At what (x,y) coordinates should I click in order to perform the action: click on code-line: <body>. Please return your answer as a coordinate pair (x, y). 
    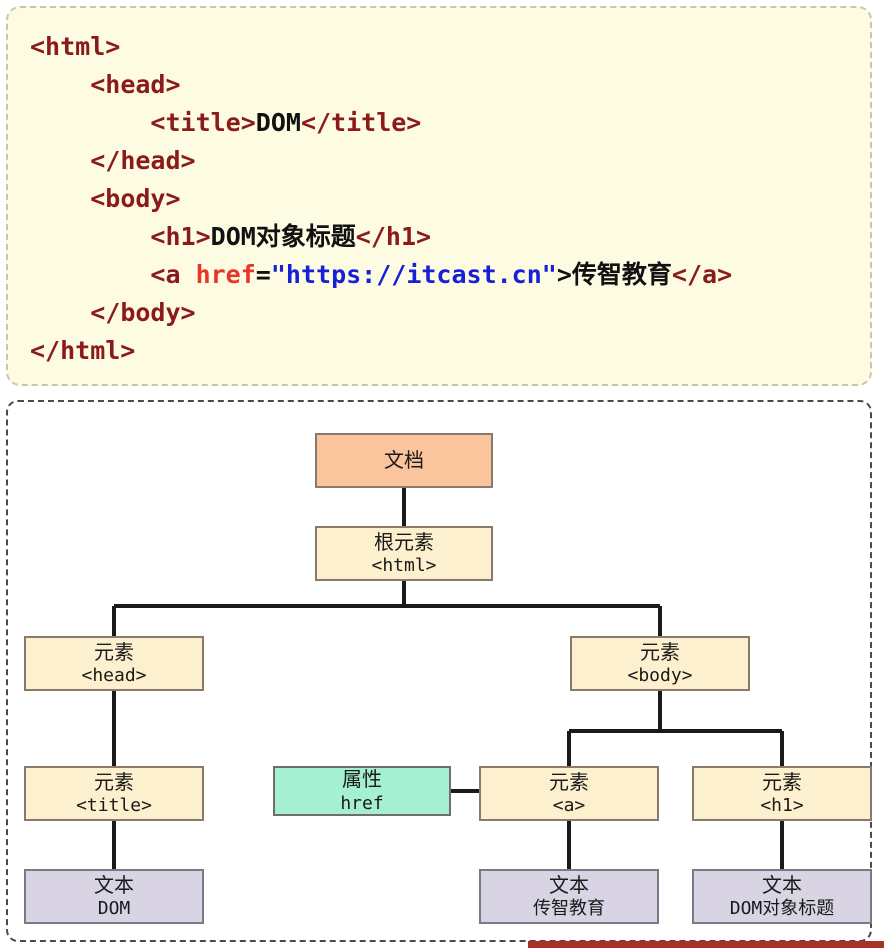
    Looking at the image, I should click on (439, 199).